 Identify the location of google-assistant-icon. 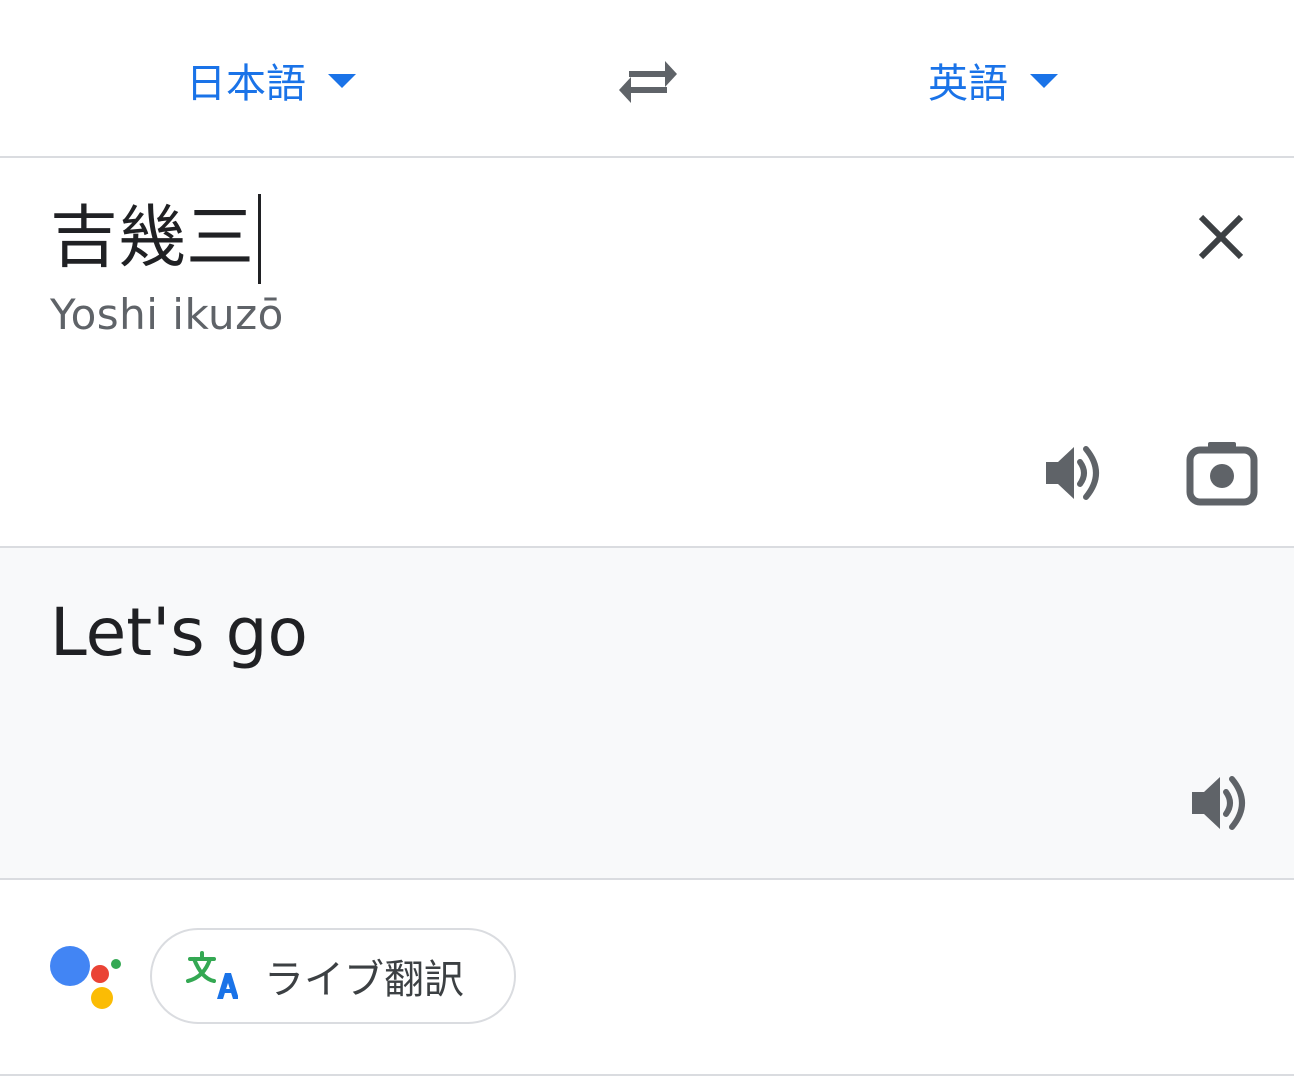
(88, 977).